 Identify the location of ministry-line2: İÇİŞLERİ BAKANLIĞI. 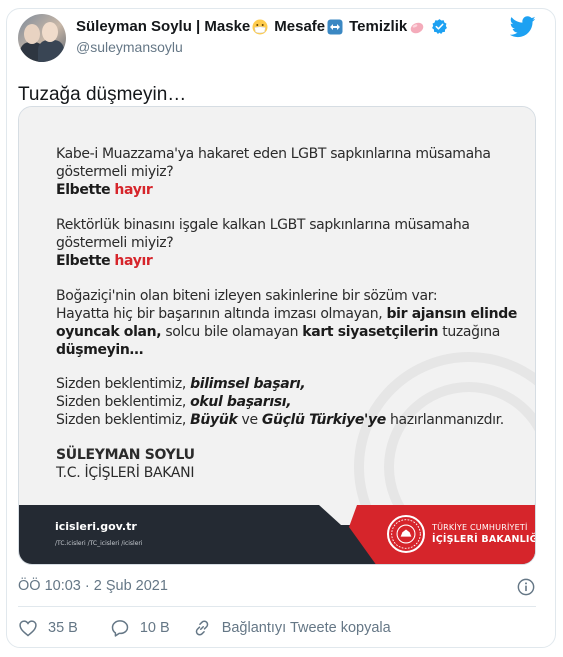
(484, 539).